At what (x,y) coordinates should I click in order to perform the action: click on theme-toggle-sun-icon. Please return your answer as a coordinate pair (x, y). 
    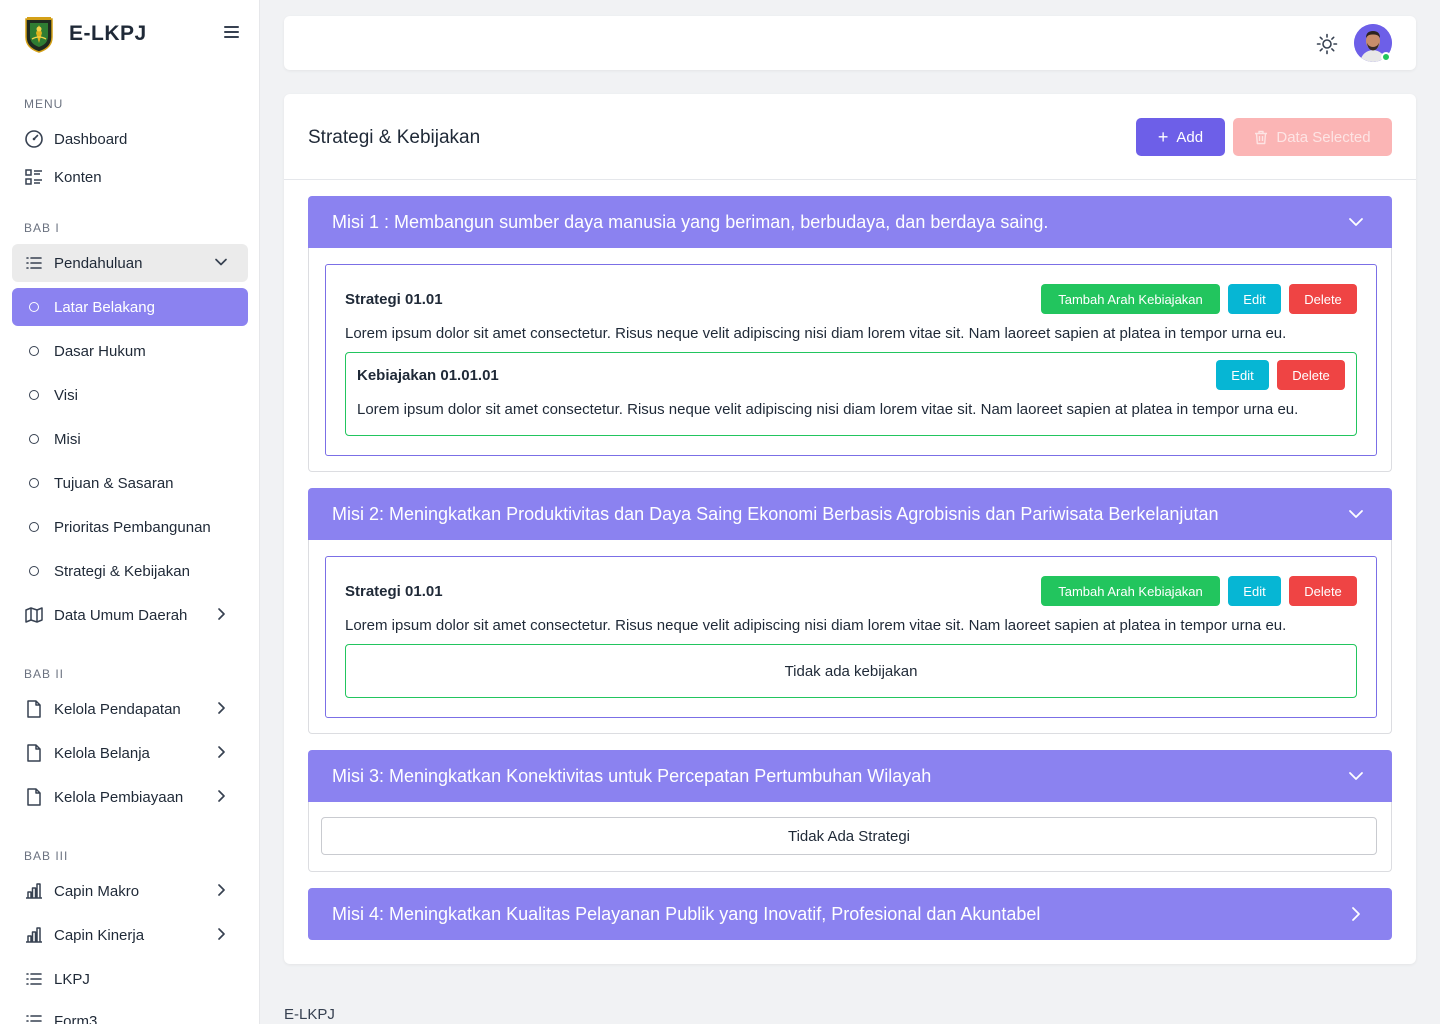
    Looking at the image, I should click on (1327, 44).